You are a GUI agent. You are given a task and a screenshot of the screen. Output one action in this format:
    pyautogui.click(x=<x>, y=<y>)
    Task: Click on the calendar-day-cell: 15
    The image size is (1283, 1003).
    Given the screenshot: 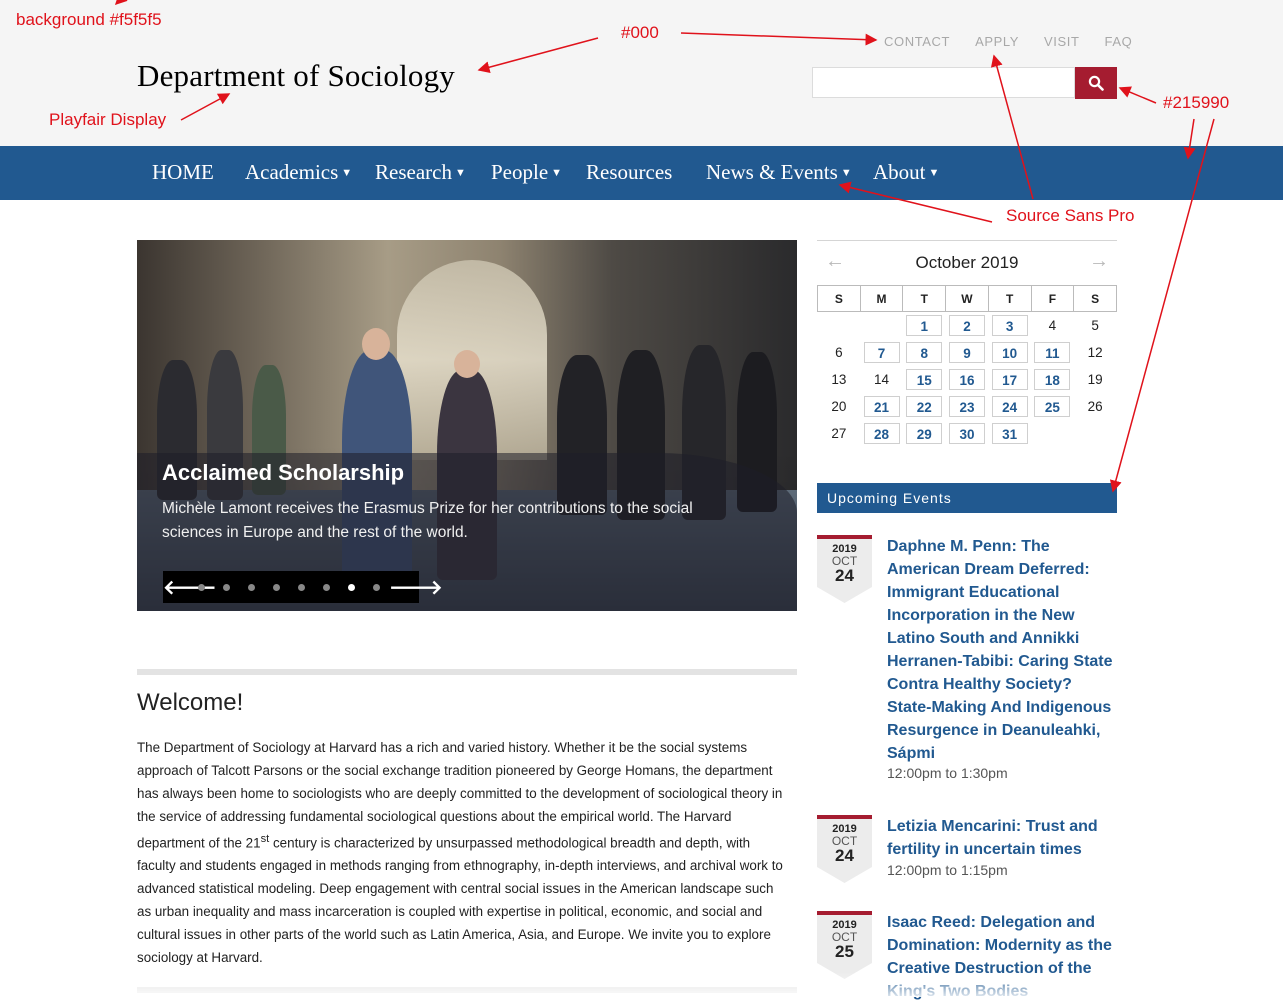 What is the action you would take?
    pyautogui.click(x=924, y=379)
    